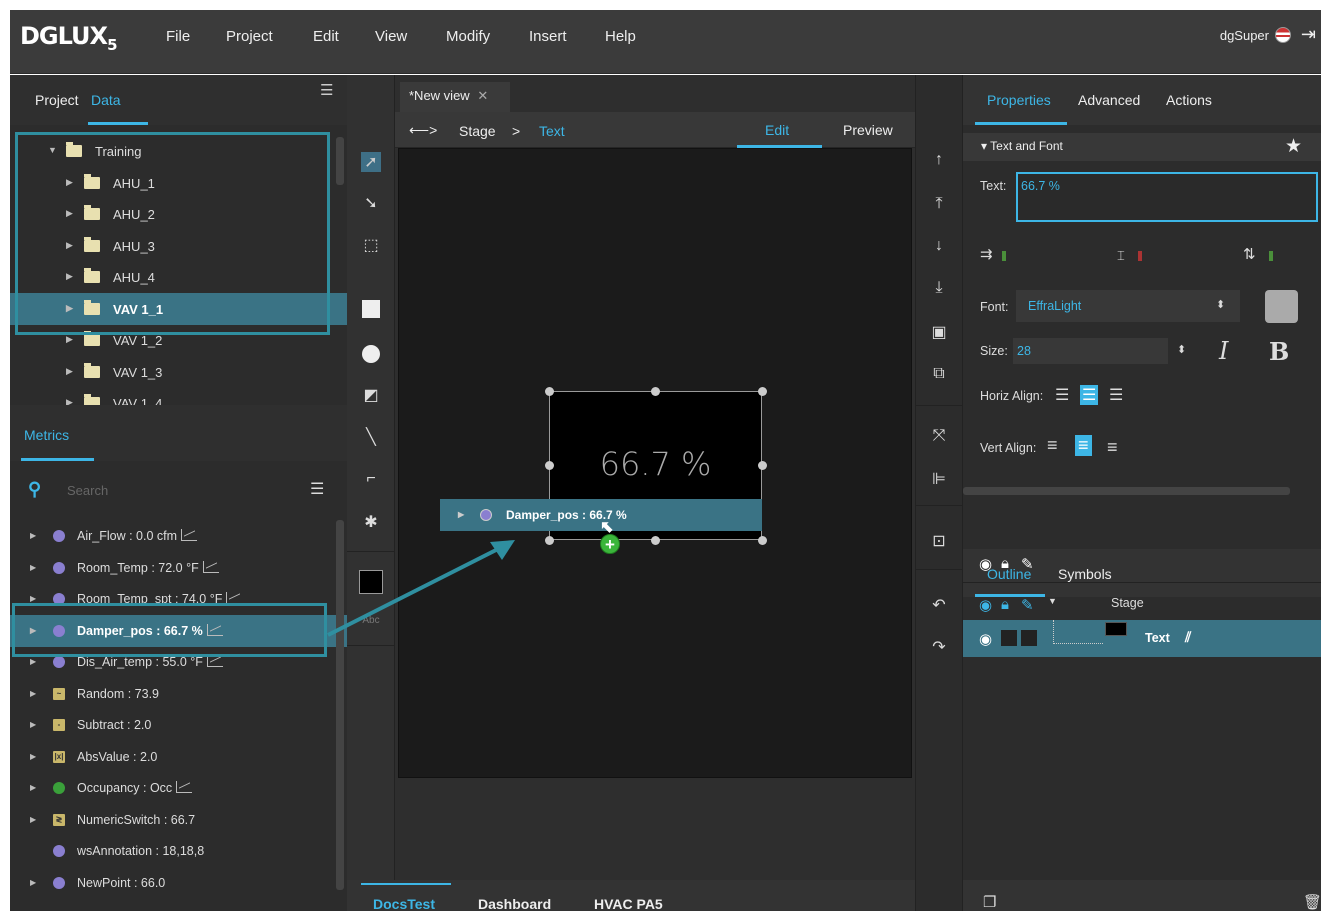 This screenshot has width=1321, height=911. What do you see at coordinates (1121, 256) in the screenshot?
I see `text-box-icon: ⌶` at bounding box center [1121, 256].